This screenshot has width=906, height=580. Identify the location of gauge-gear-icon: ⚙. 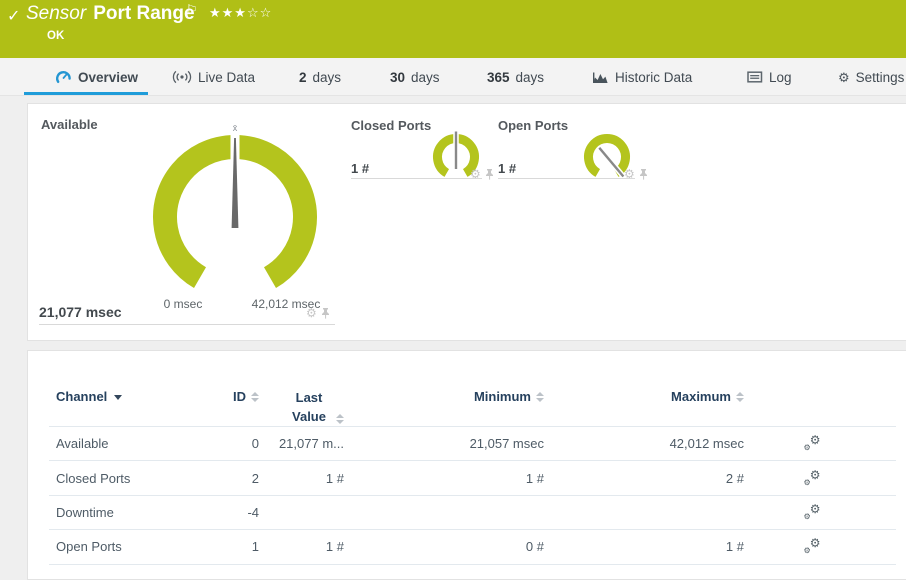
(311, 313).